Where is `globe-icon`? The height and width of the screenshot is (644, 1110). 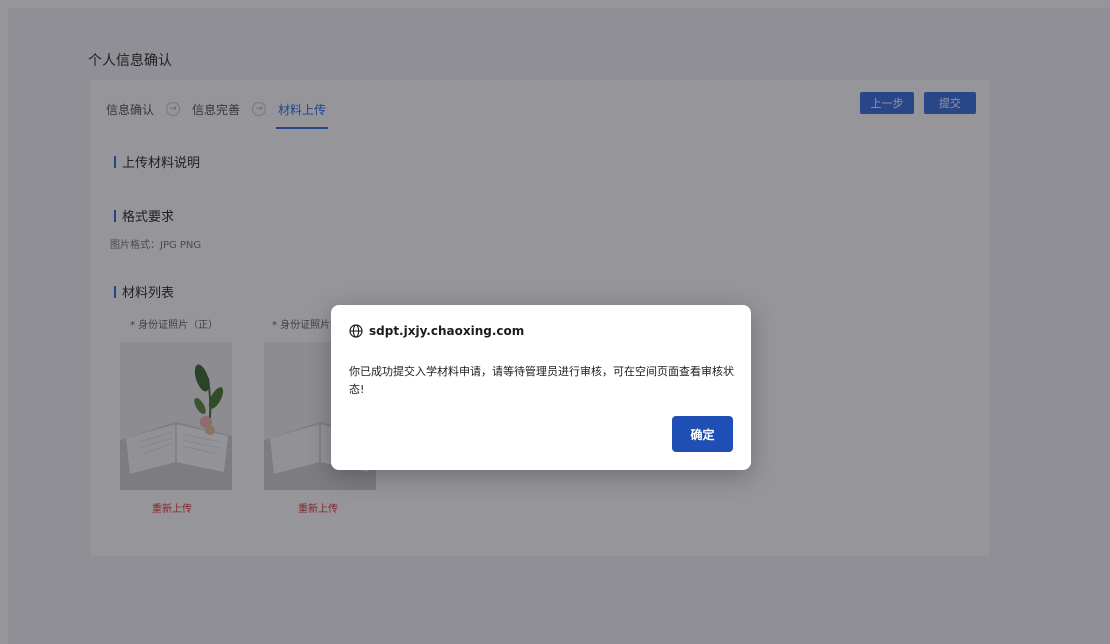
globe-icon is located at coordinates (356, 331).